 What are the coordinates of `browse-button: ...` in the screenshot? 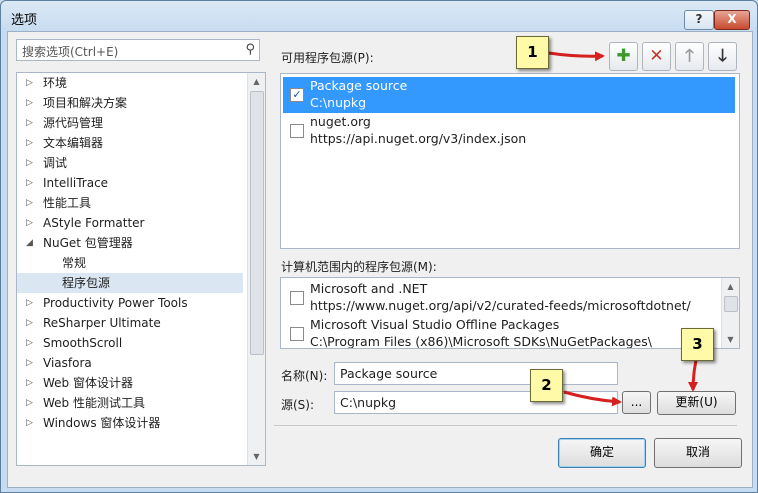 It's located at (636, 402).